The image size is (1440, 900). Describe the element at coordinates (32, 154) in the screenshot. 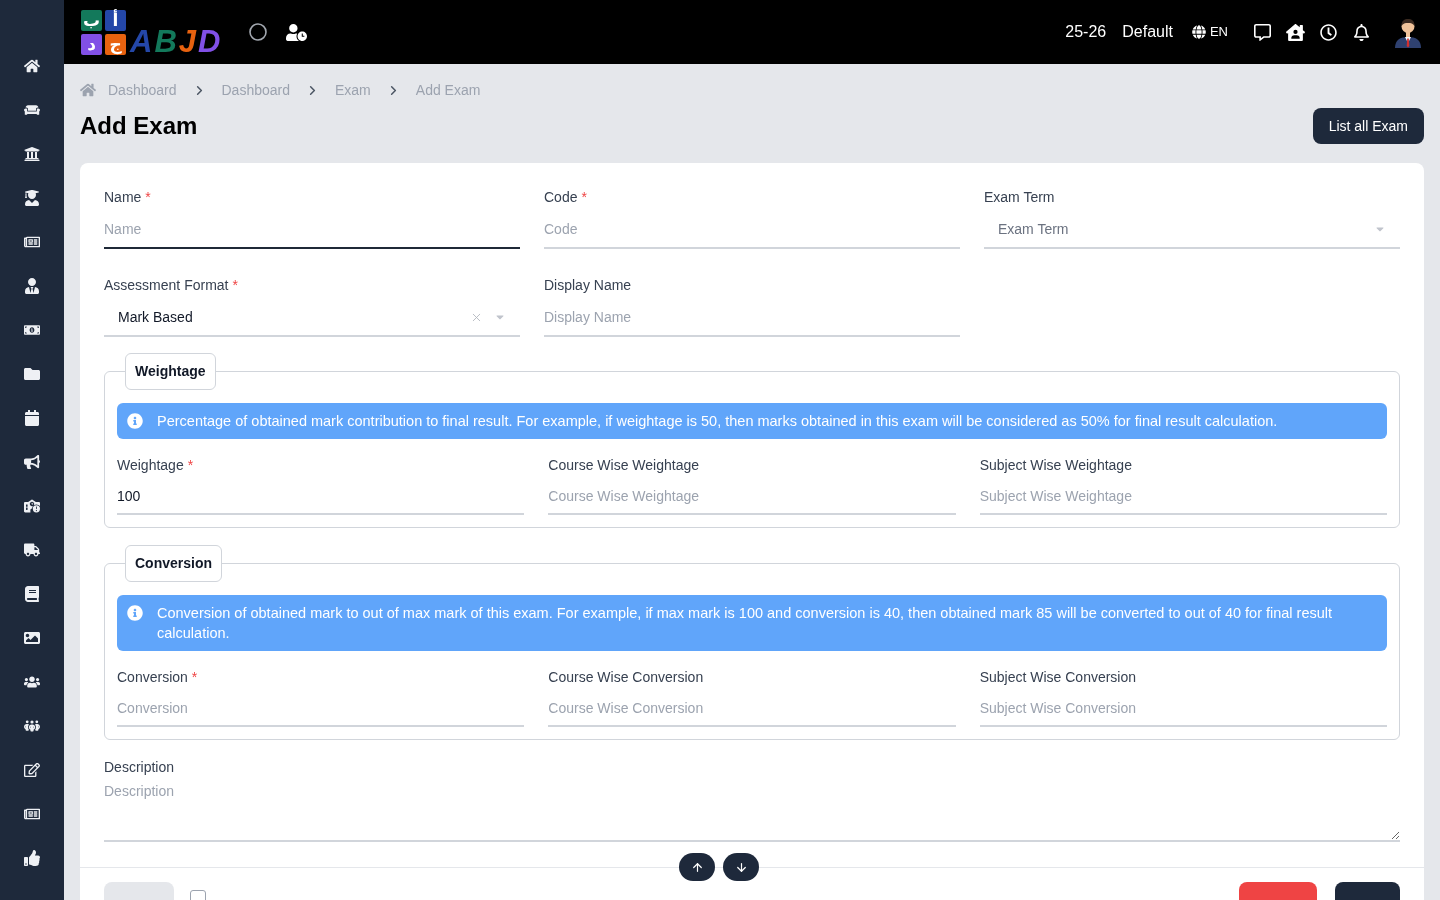

I see `bank-icon` at that location.